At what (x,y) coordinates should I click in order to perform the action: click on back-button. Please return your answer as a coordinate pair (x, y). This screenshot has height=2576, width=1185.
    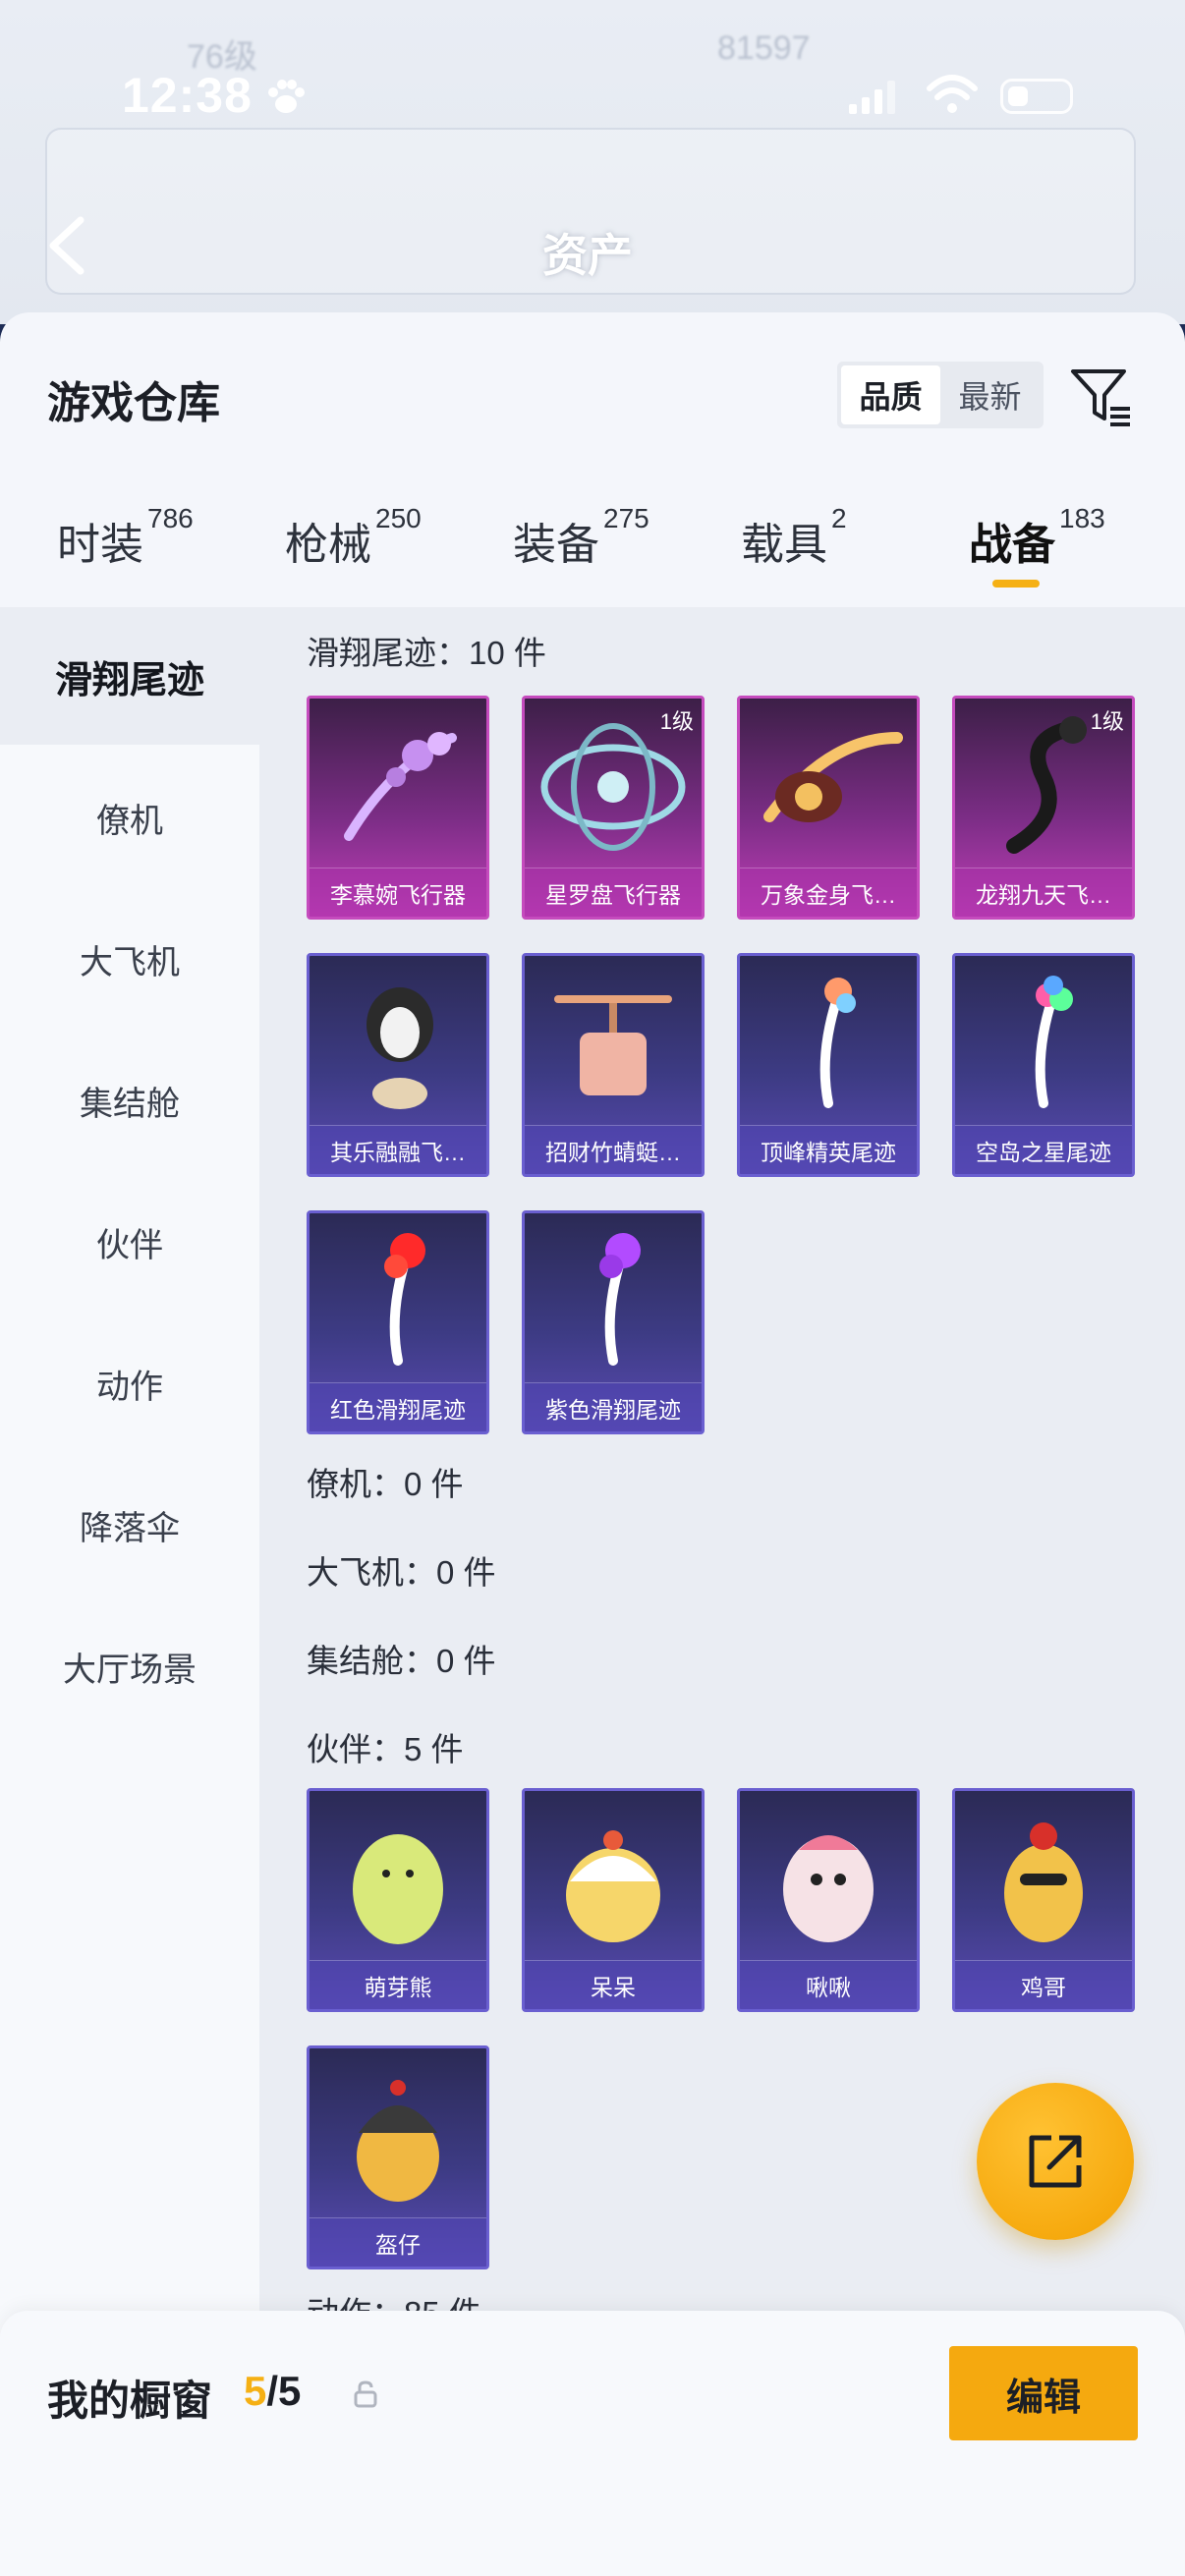
    Looking at the image, I should click on (68, 245).